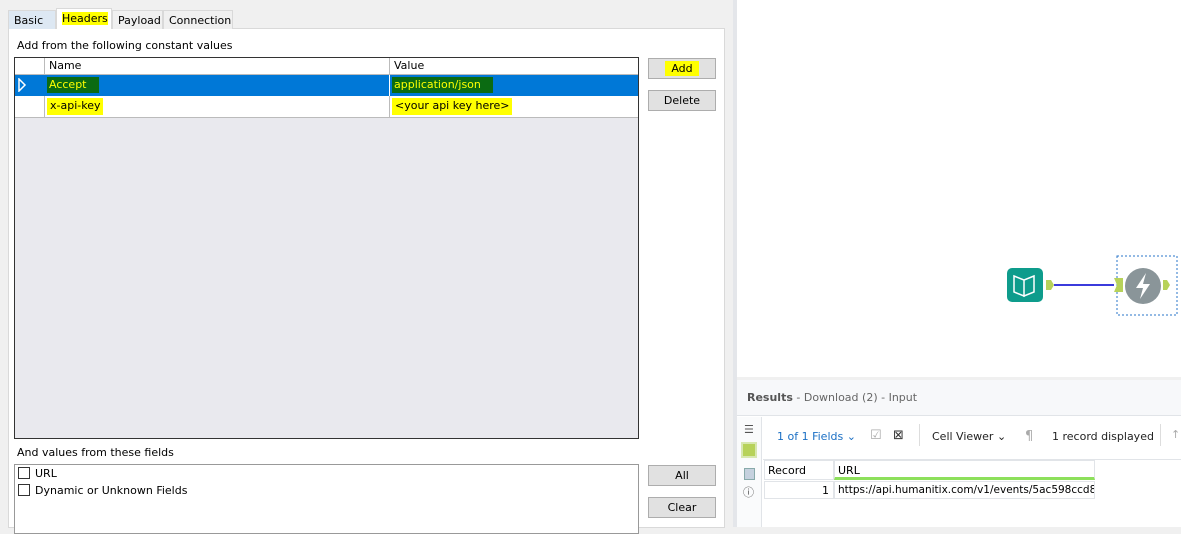 This screenshot has height=534, width=1181. I want to click on column-value: Value, so click(514, 66).